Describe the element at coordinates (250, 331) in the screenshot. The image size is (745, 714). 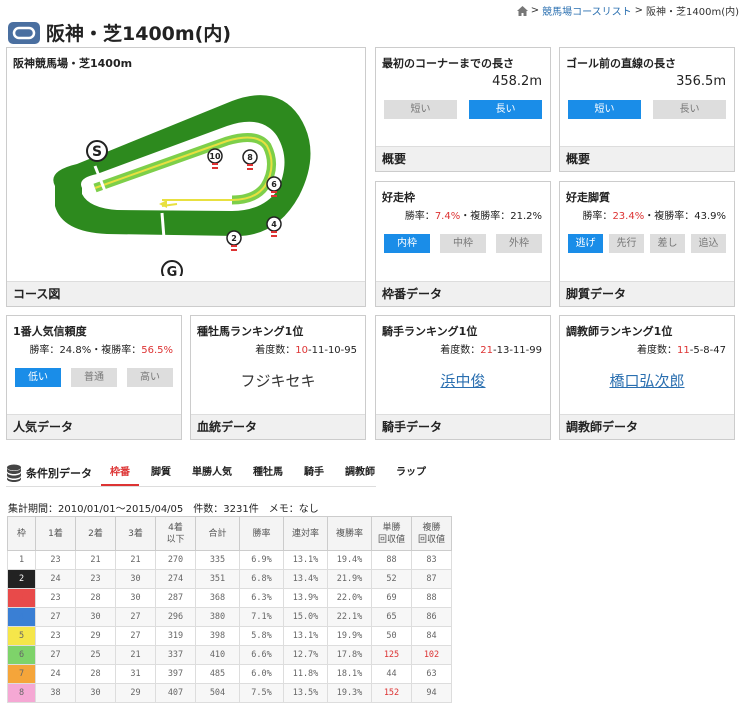
I see `sire-header: 種牡馬ランキング1位` at that location.